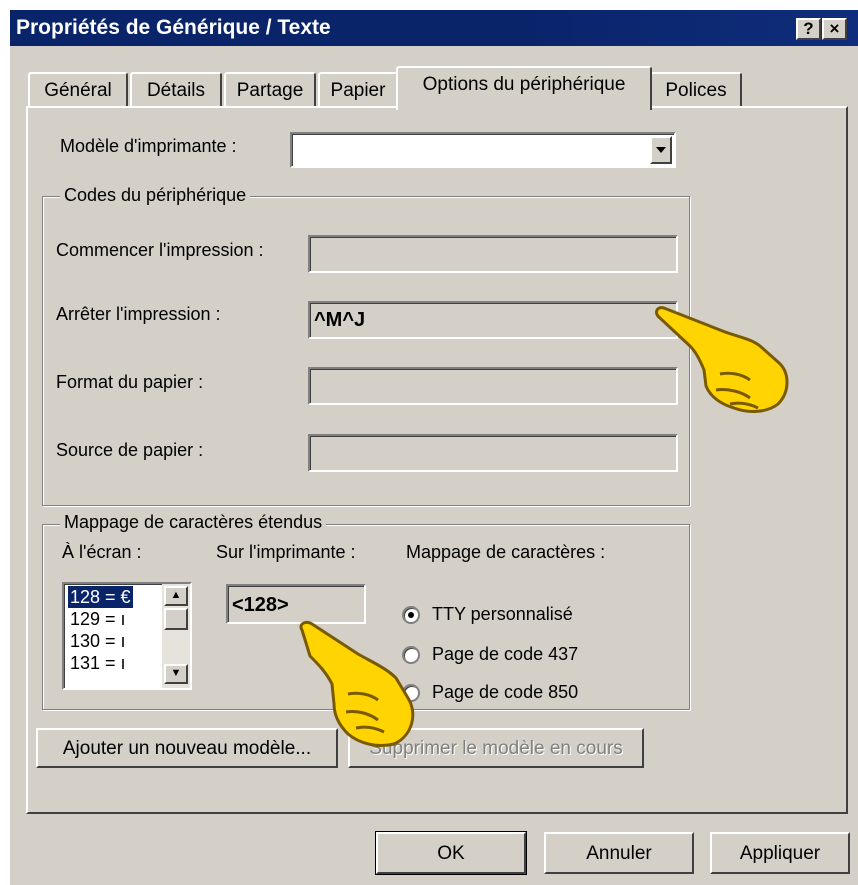  Describe the element at coordinates (176, 596) in the screenshot. I see `scroll-up-icon: ▲` at that location.